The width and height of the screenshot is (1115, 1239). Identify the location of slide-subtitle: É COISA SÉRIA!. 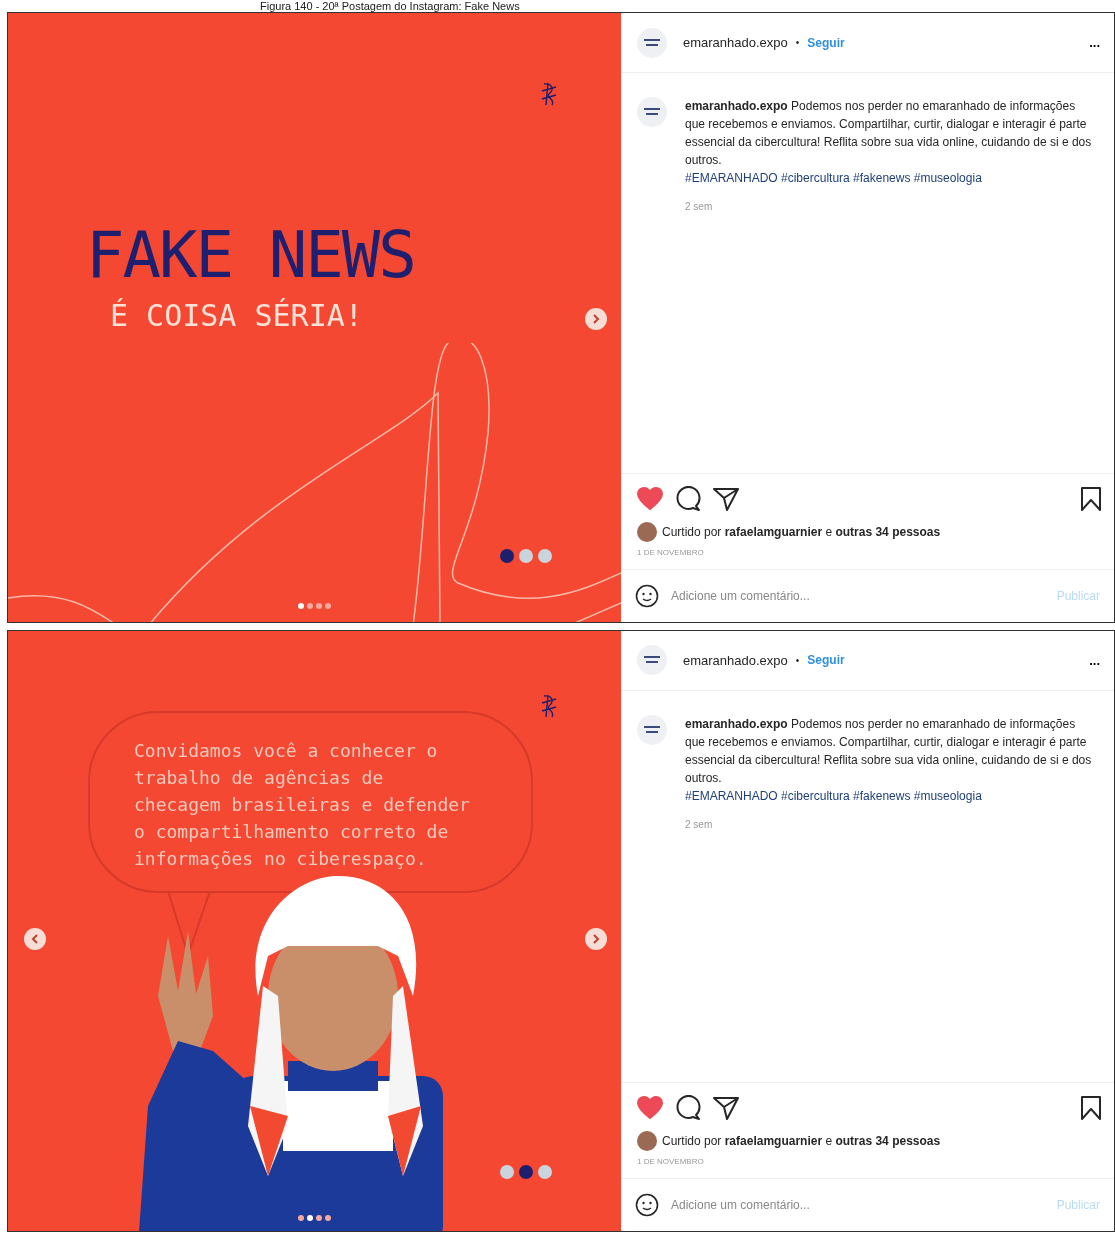
(236, 315).